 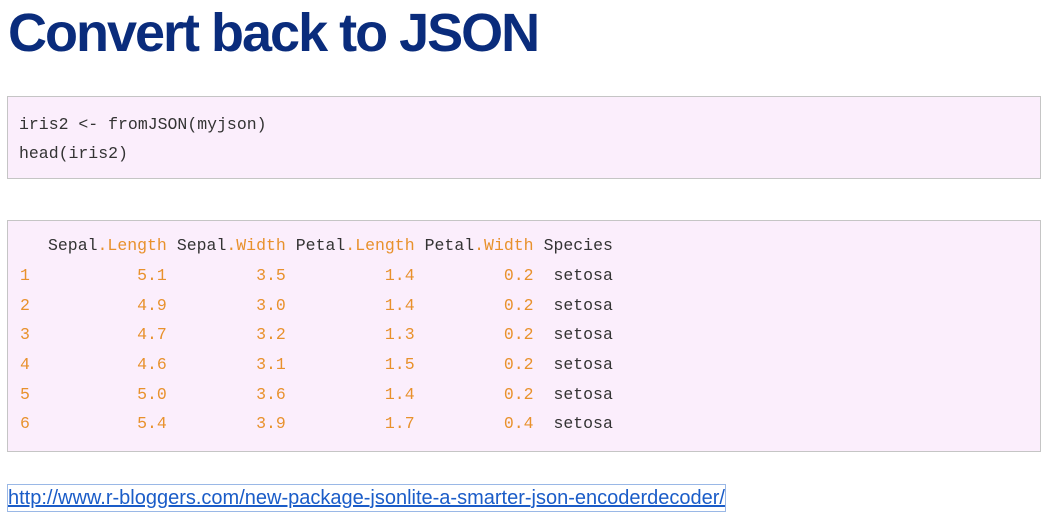 What do you see at coordinates (316, 394) in the screenshot?
I see `table-row: 5 5.0 3.6 1.4 0.2 setosa` at bounding box center [316, 394].